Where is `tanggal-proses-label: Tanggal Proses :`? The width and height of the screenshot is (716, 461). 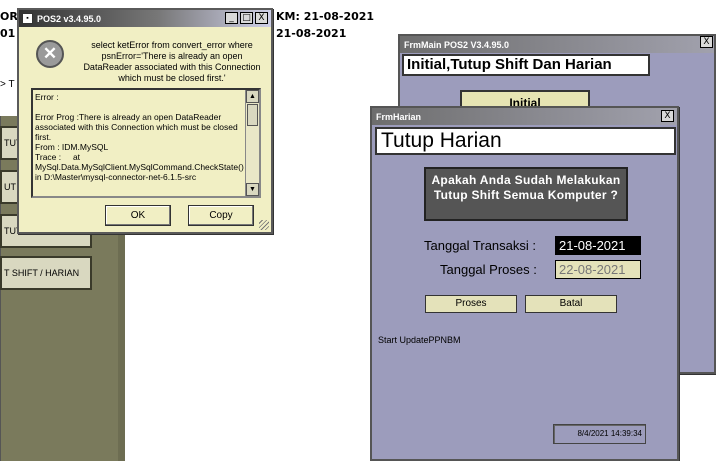
tanggal-proses-label: Tanggal Proses : is located at coordinates (488, 269).